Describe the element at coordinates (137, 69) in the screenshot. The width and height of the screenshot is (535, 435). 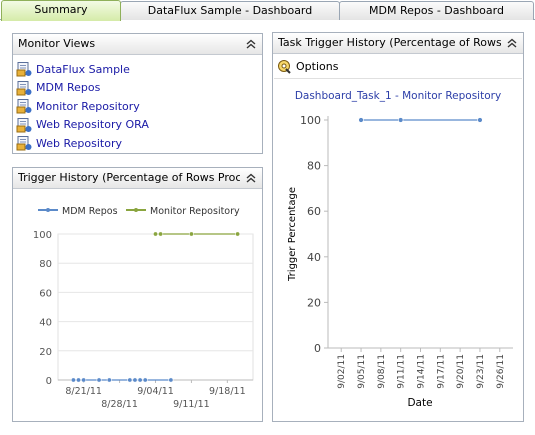
I see `monitor-view-dataflux-sample: DataFlux Sample` at that location.